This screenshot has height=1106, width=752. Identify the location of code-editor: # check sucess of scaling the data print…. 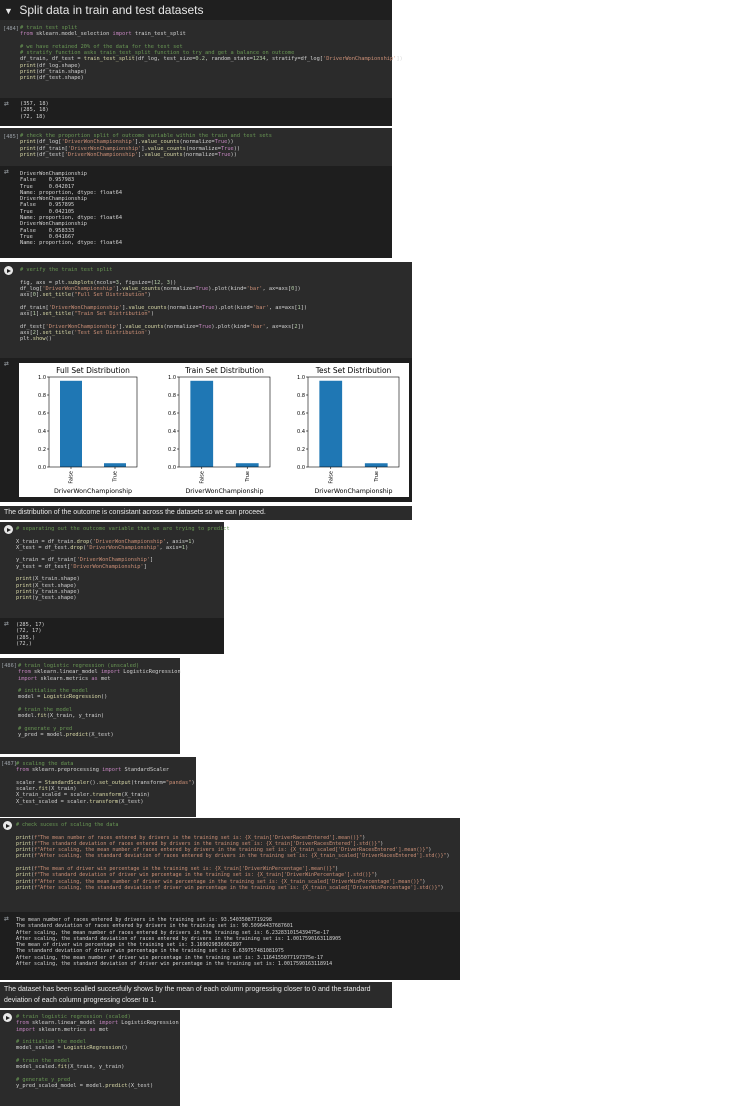
(233, 856).